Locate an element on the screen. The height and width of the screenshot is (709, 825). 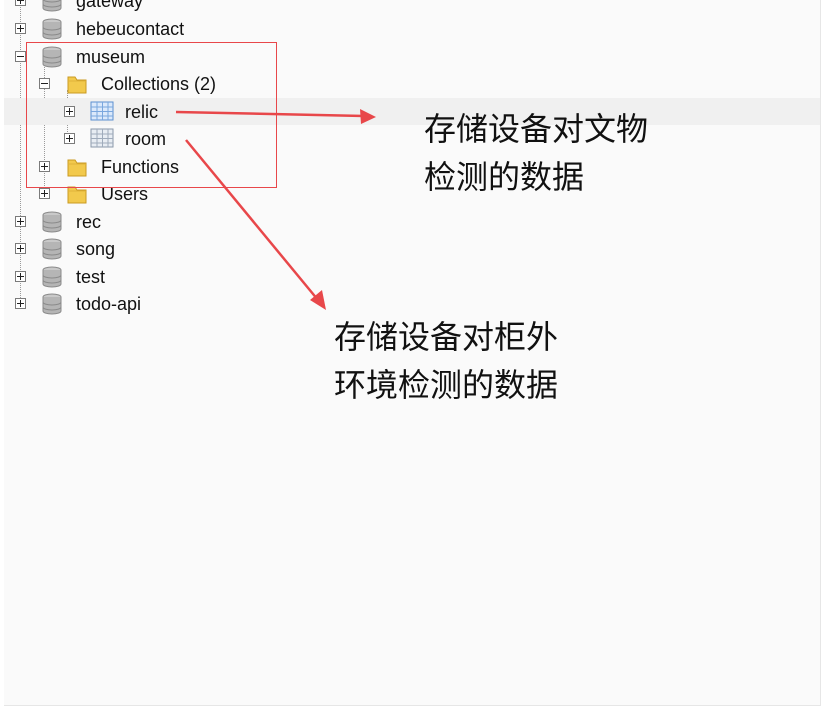
room-annotation-text: 存储设备对柜外 环境检测的数据 is located at coordinates (446, 361).